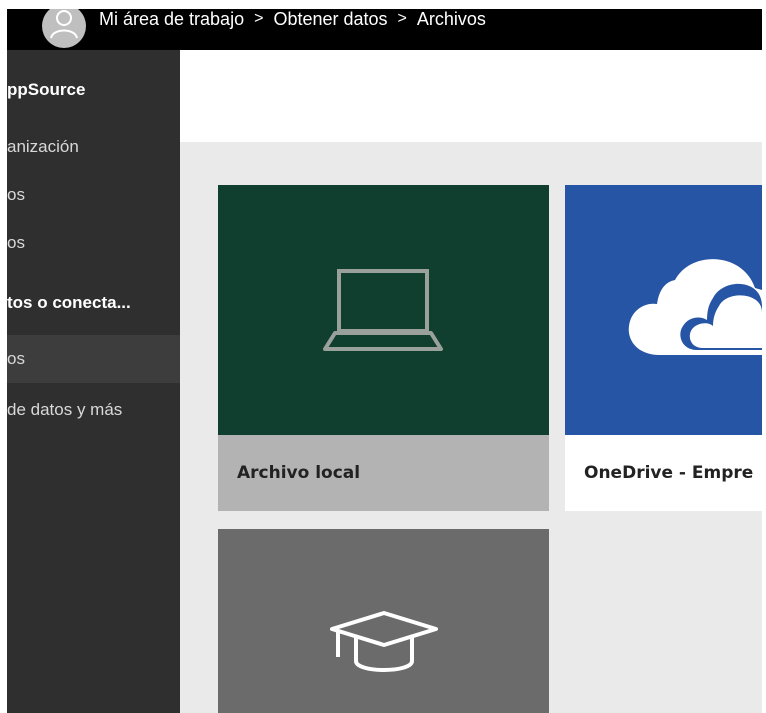 This screenshot has width=766, height=713. I want to click on graduation-cap-icon, so click(383, 641).